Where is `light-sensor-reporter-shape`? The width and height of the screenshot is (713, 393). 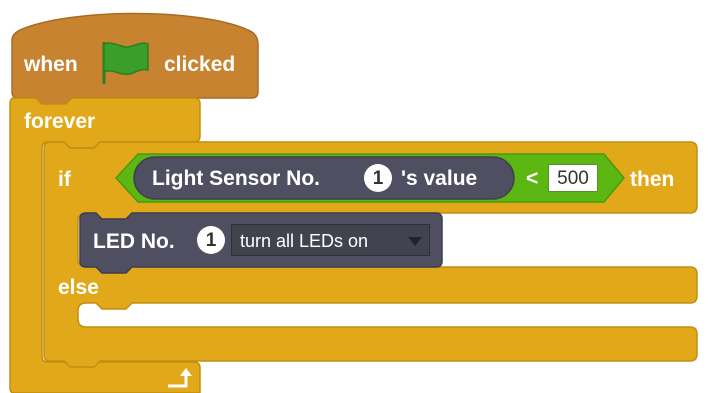
light-sensor-reporter-shape is located at coordinates (324, 178).